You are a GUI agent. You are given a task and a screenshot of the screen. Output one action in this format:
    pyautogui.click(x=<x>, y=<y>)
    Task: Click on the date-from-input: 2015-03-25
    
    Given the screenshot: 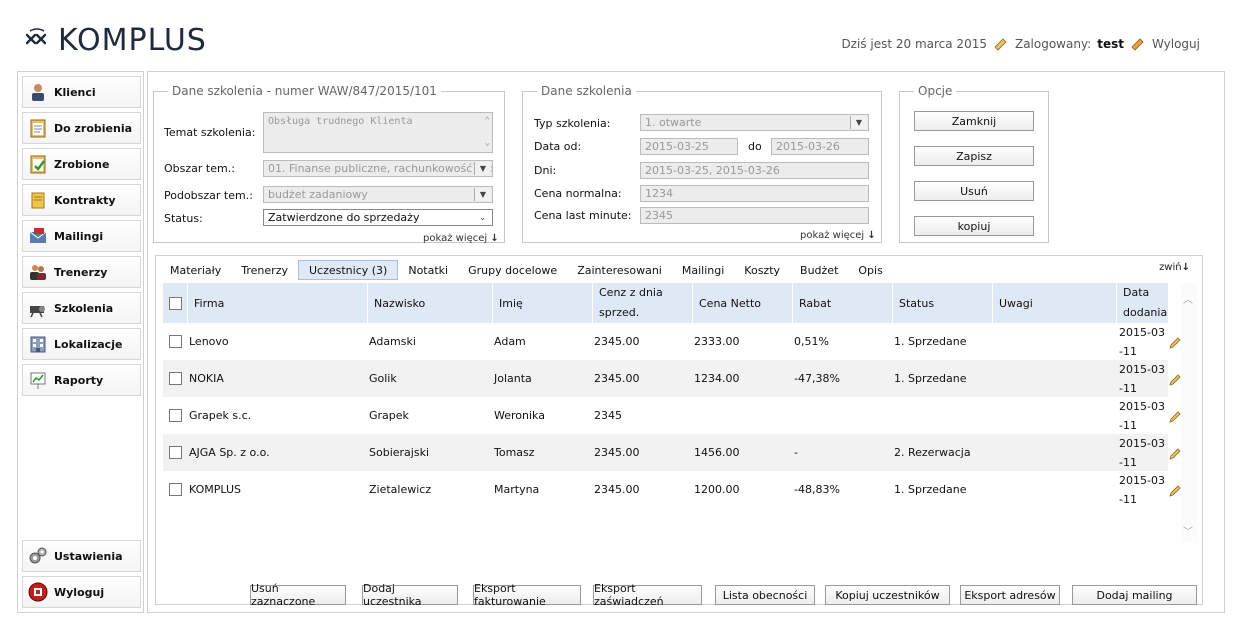 What is the action you would take?
    pyautogui.click(x=689, y=146)
    